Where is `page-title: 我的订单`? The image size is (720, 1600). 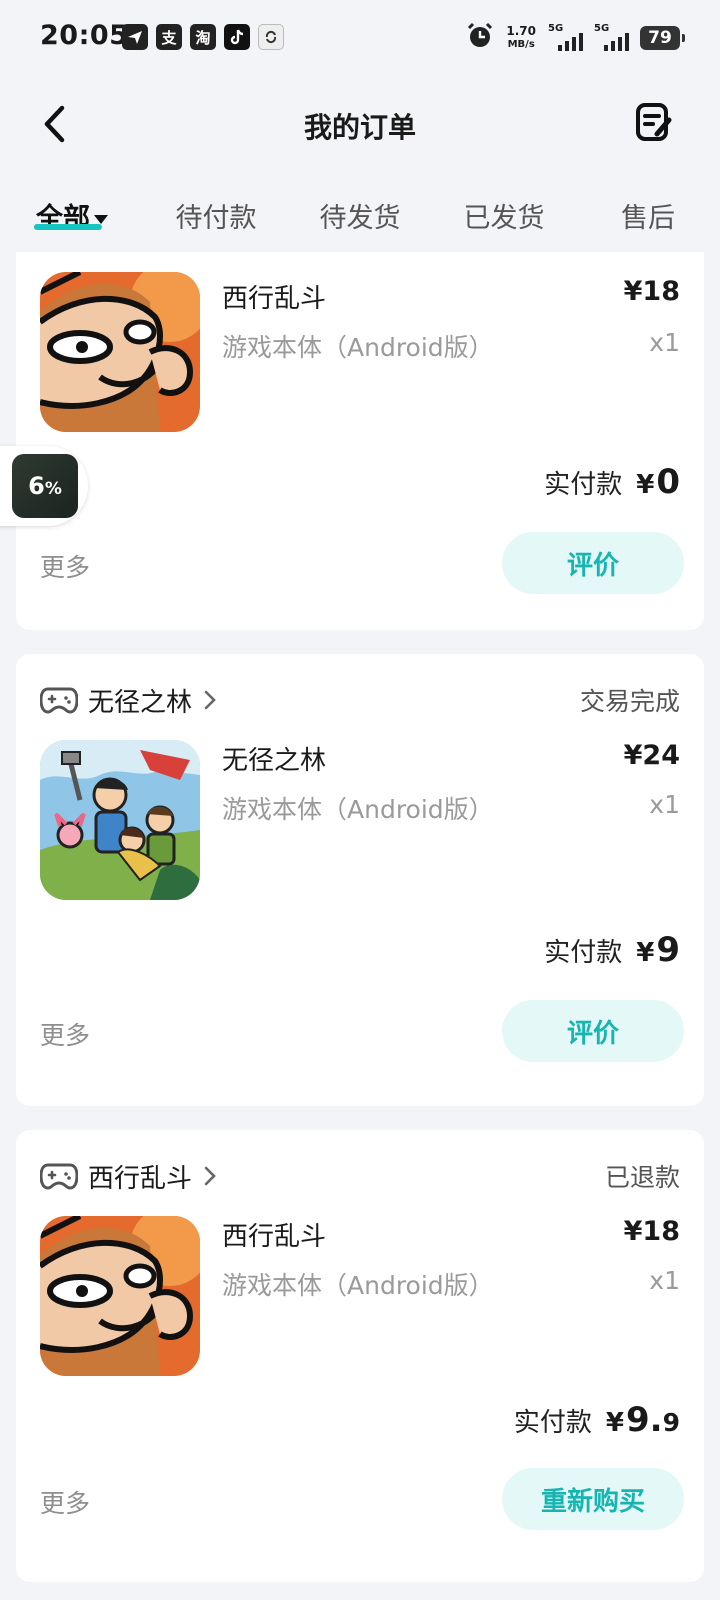 page-title: 我的订单 is located at coordinates (359, 127).